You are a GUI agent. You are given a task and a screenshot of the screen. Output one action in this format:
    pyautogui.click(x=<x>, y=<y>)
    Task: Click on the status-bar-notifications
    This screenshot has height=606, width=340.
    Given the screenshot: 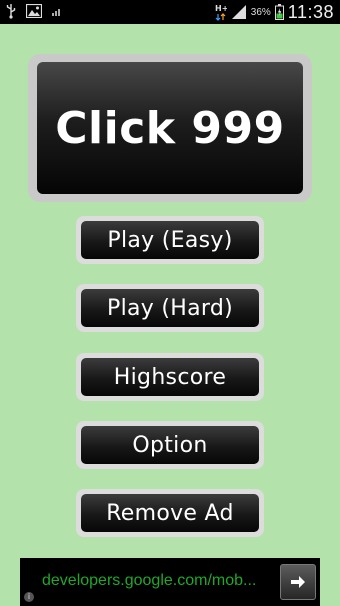 What is the action you would take?
    pyautogui.click(x=34, y=11)
    